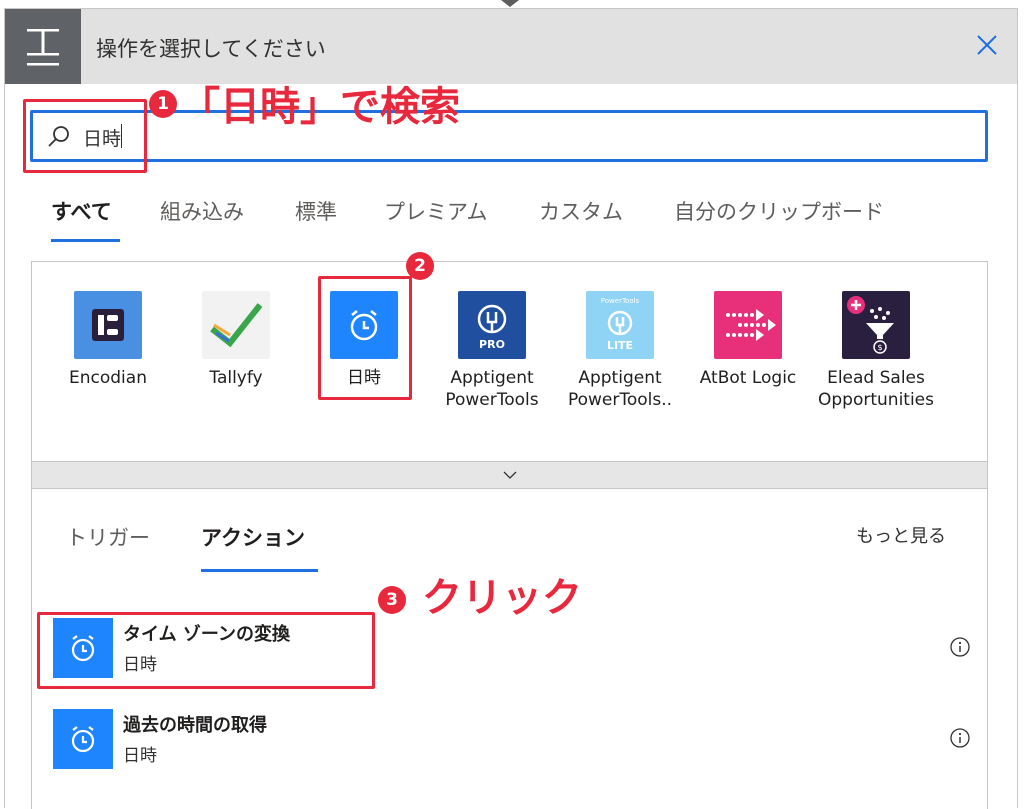  What do you see at coordinates (85, 136) in the screenshot?
I see `annotation-box-search` at bounding box center [85, 136].